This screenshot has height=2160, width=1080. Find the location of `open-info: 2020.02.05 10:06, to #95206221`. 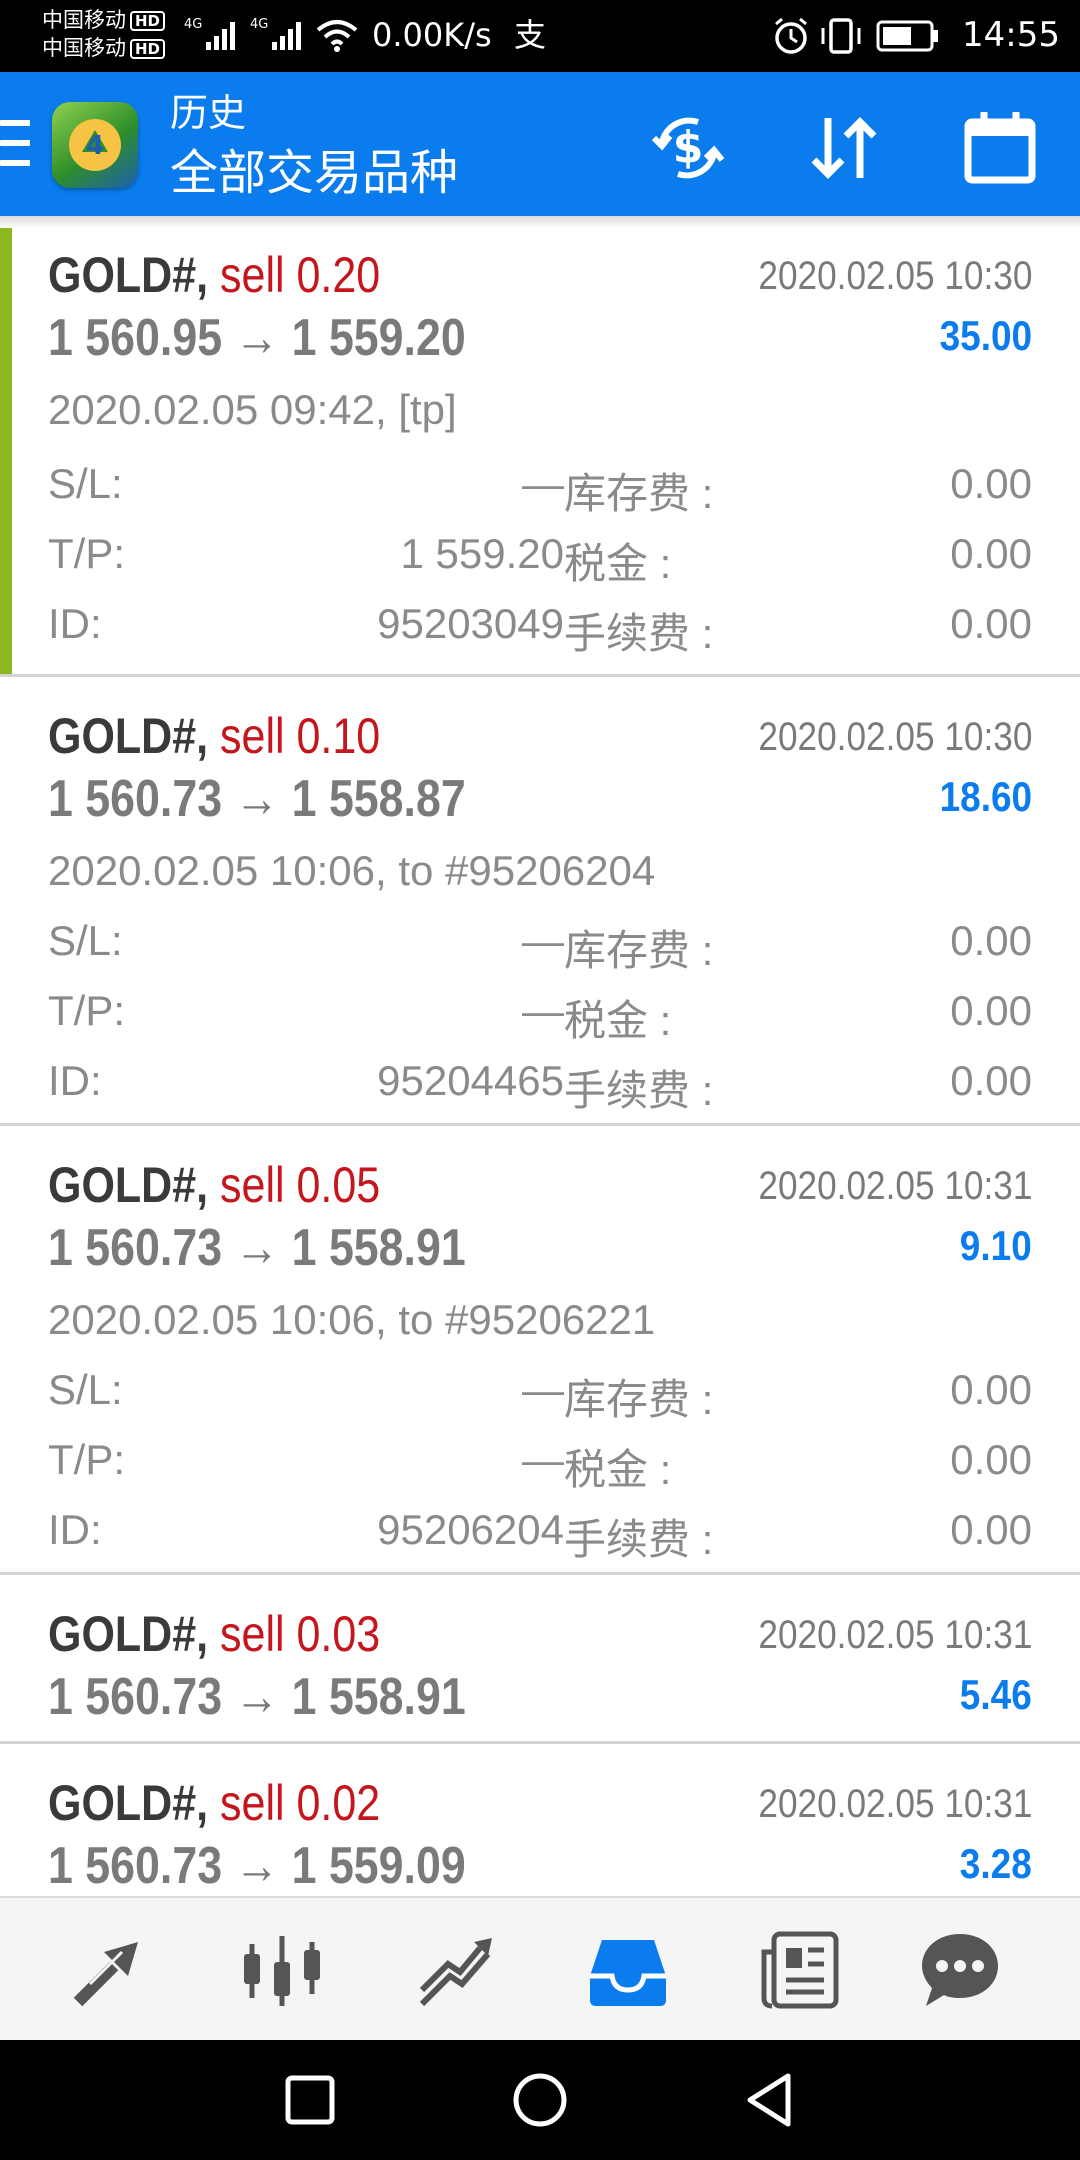

open-info: 2020.02.05 10:06, to #95206221 is located at coordinates (352, 1319).